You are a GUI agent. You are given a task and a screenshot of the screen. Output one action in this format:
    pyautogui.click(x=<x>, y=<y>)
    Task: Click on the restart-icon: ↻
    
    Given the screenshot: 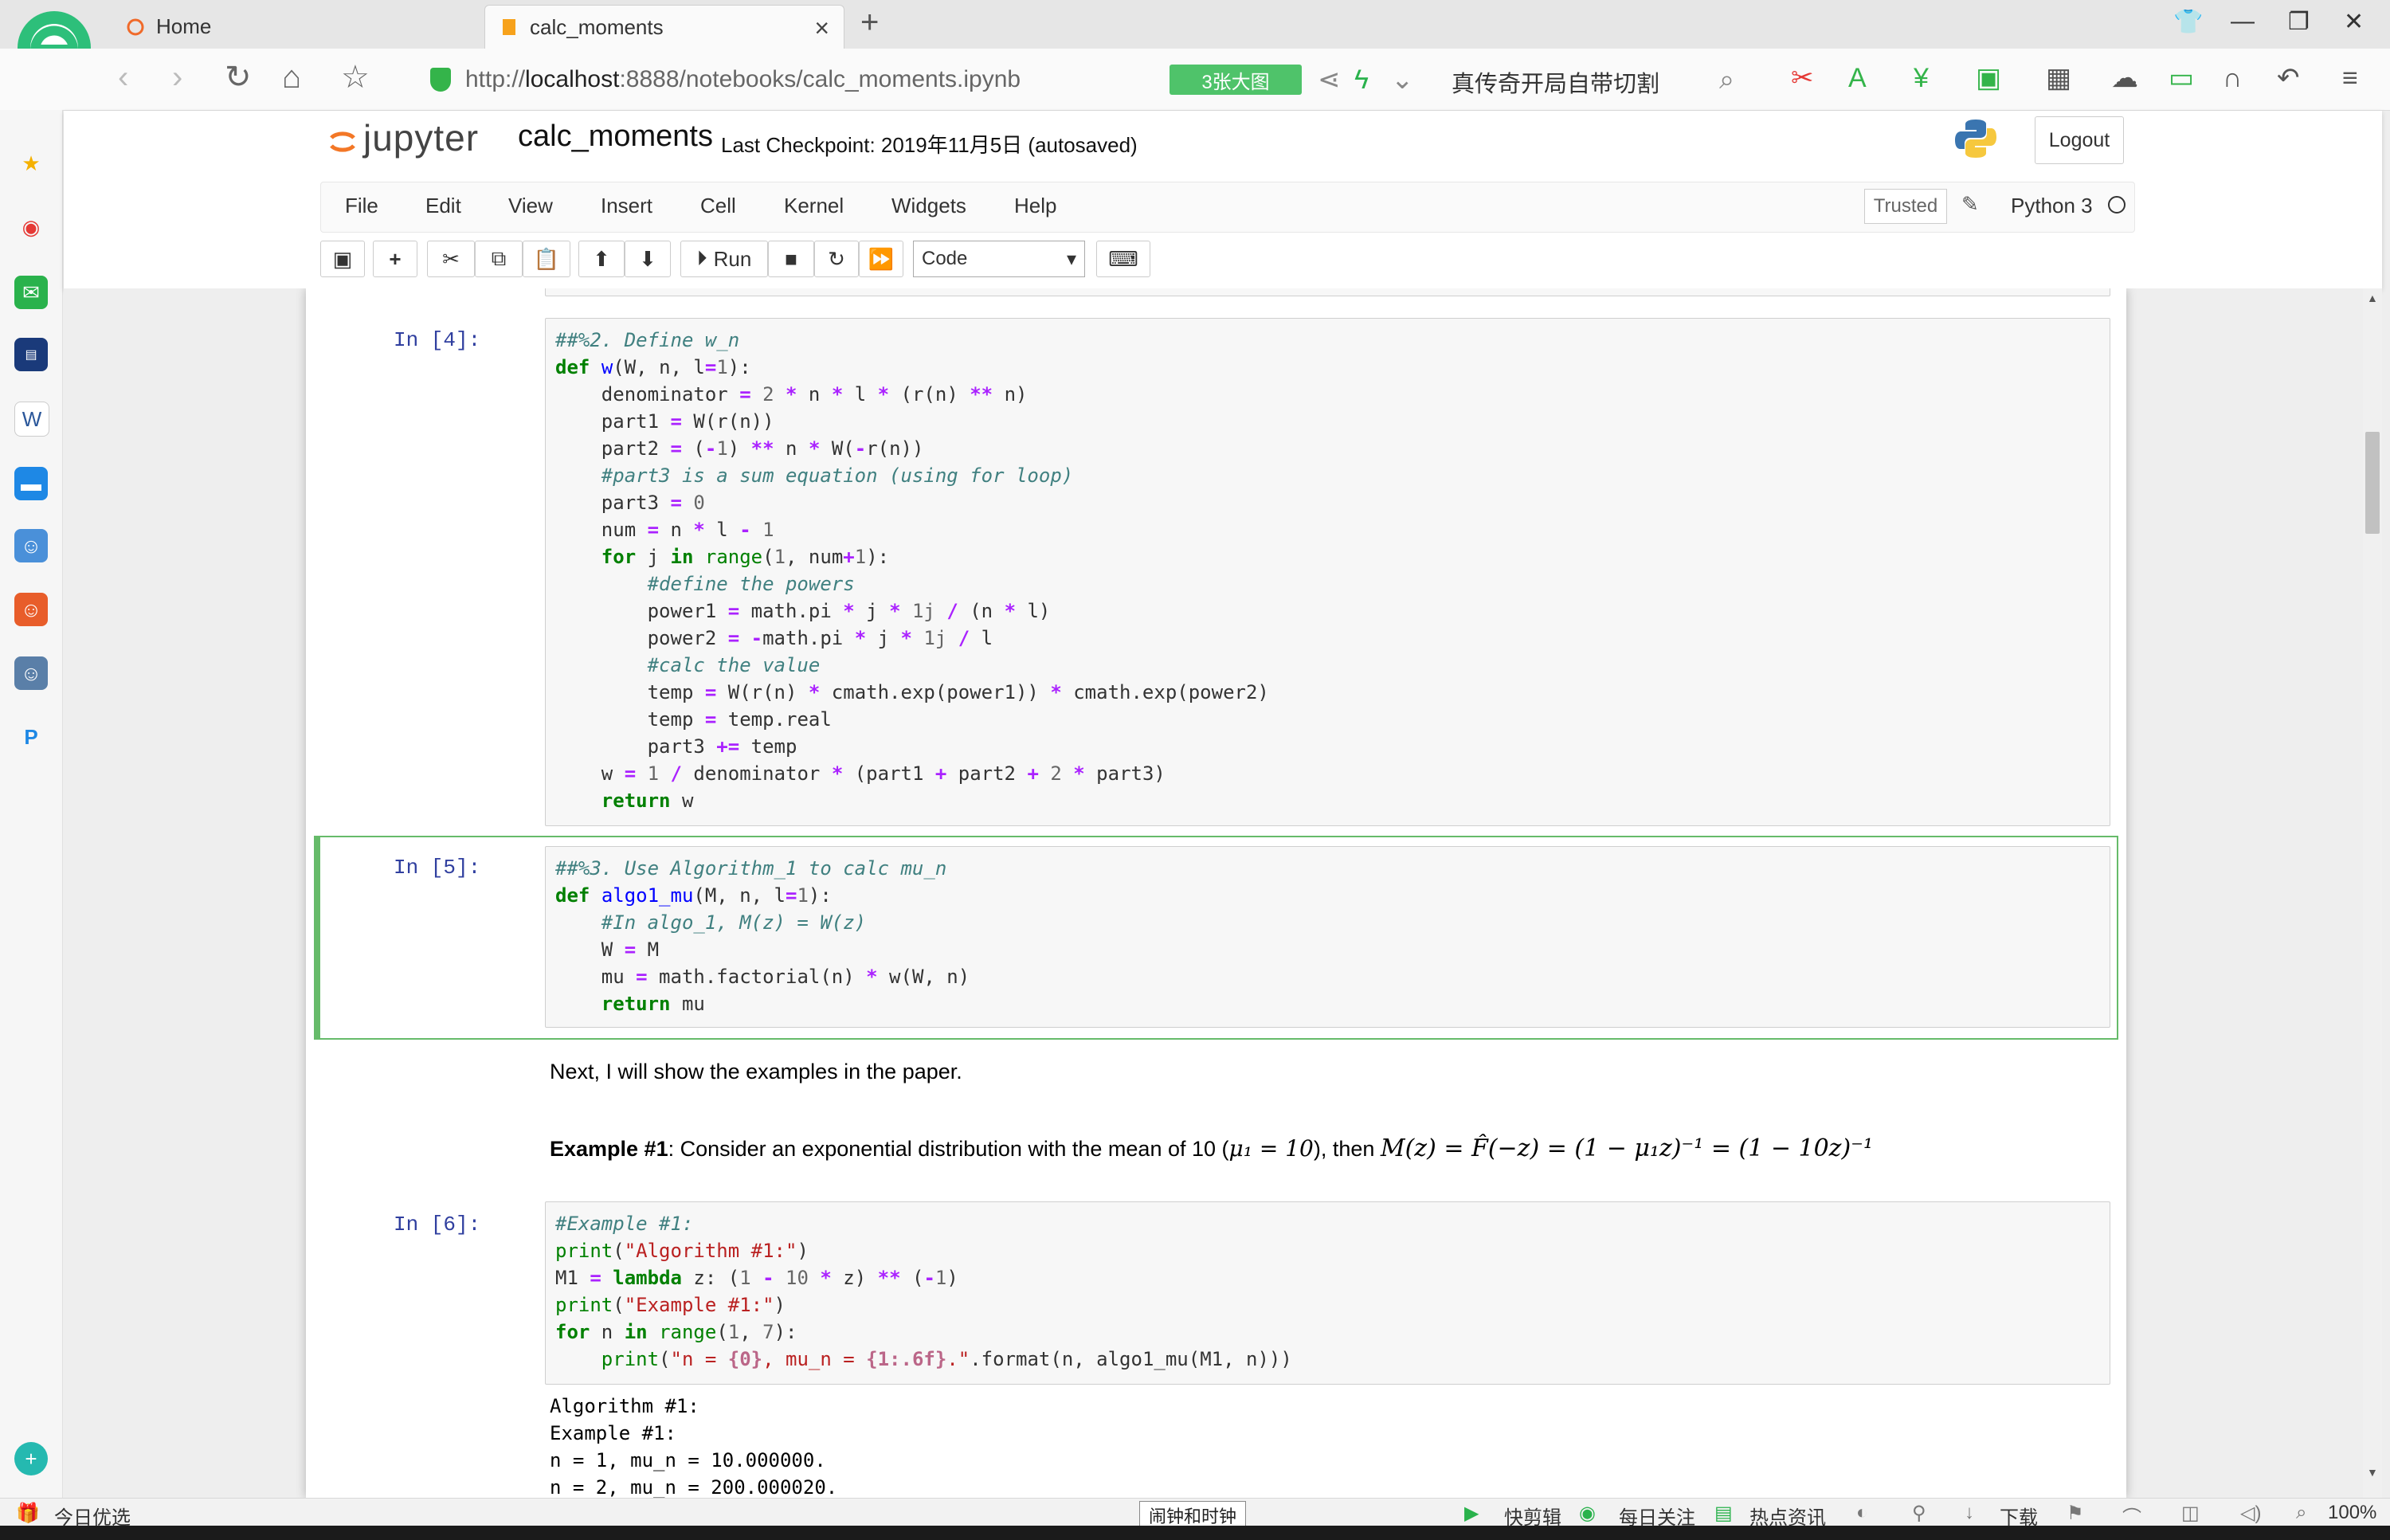 What is the action you would take?
    pyautogui.click(x=836, y=258)
    